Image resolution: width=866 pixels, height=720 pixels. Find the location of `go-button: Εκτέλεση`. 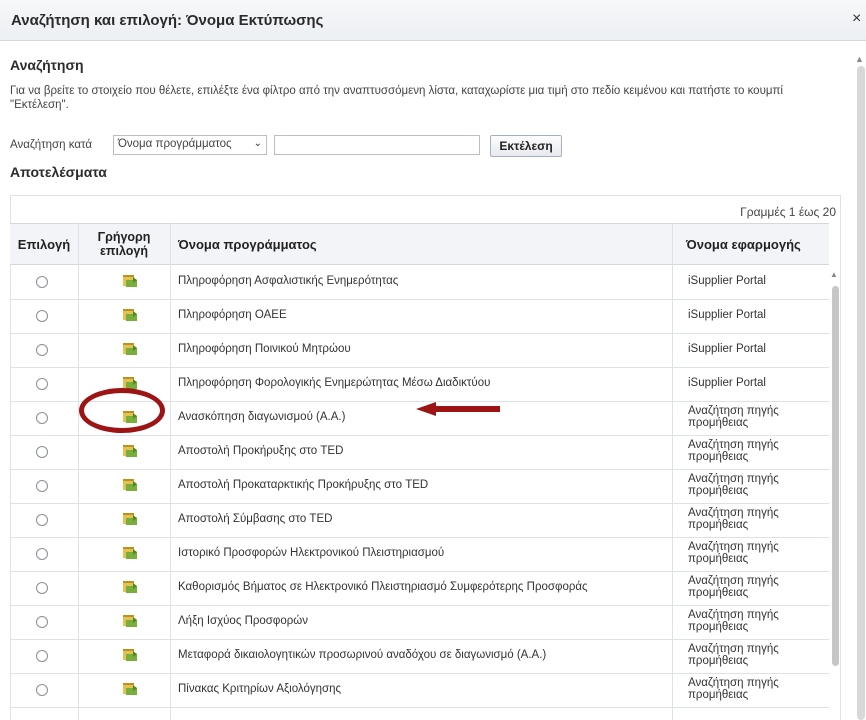

go-button: Εκτέλεση is located at coordinates (526, 146).